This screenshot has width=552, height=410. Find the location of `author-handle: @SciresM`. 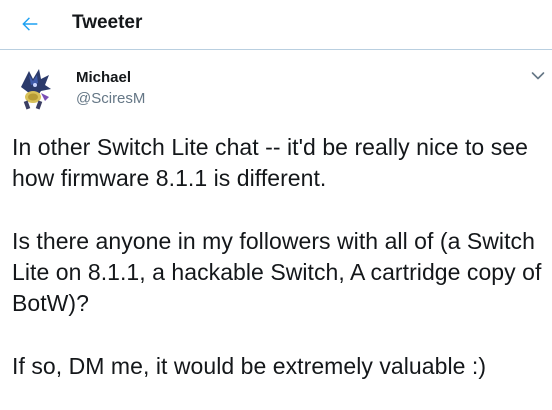

author-handle: @SciresM is located at coordinates (110, 98).